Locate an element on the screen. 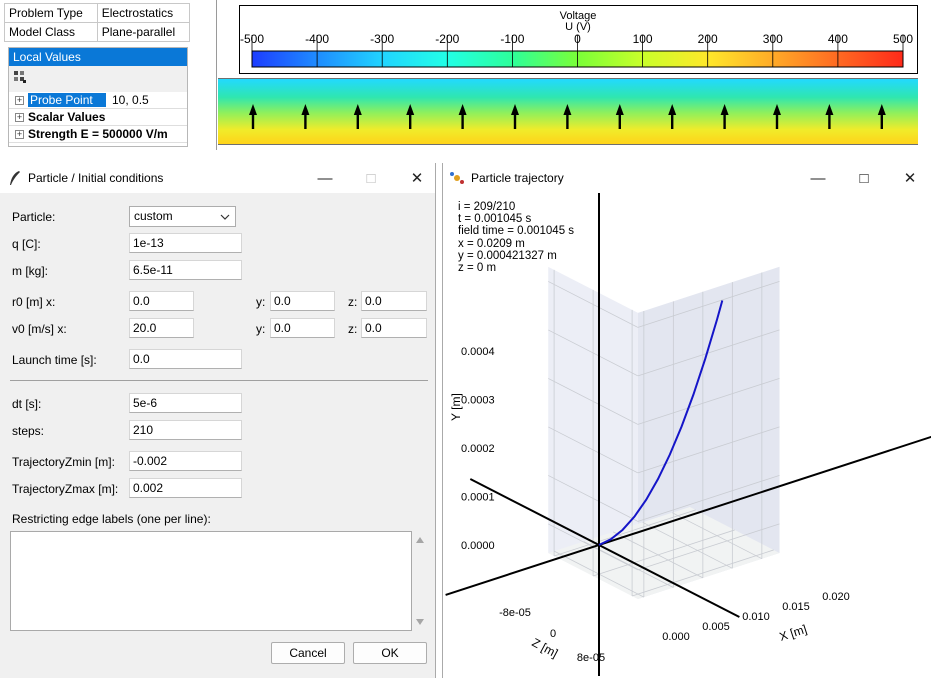 The width and height of the screenshot is (931, 678). zmax-label: TrajectoryZmax [m]: is located at coordinates (65, 489).